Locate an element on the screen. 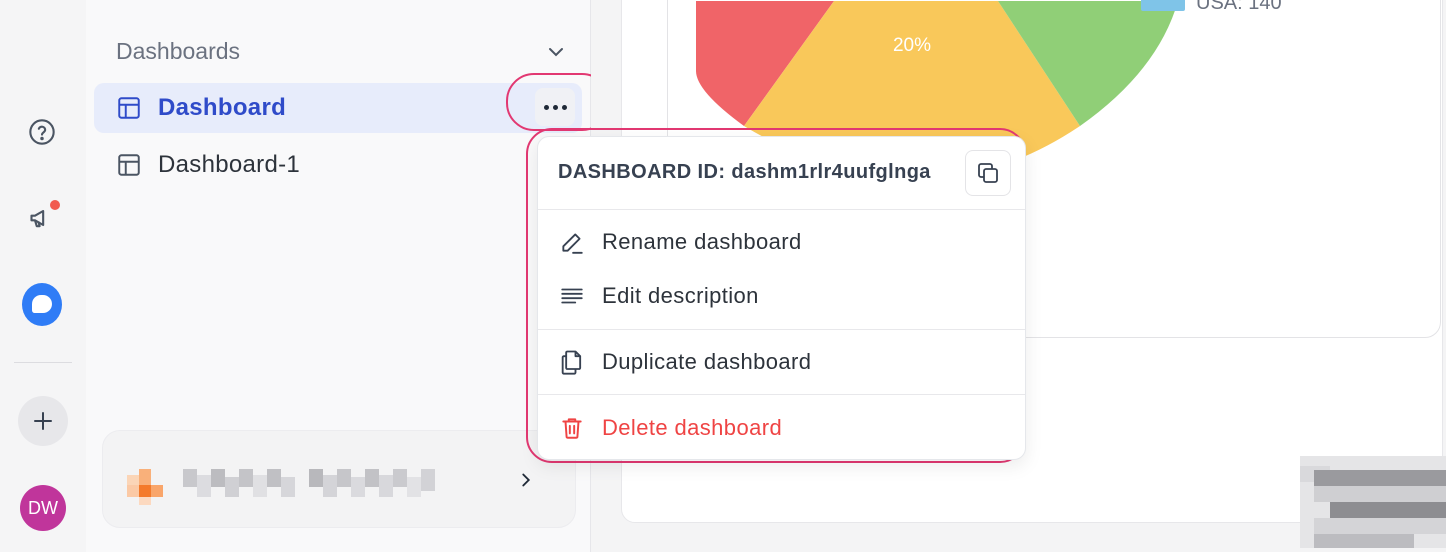 Image resolution: width=1446 pixels, height=552 pixels. organization-switcher is located at coordinates (339, 479).